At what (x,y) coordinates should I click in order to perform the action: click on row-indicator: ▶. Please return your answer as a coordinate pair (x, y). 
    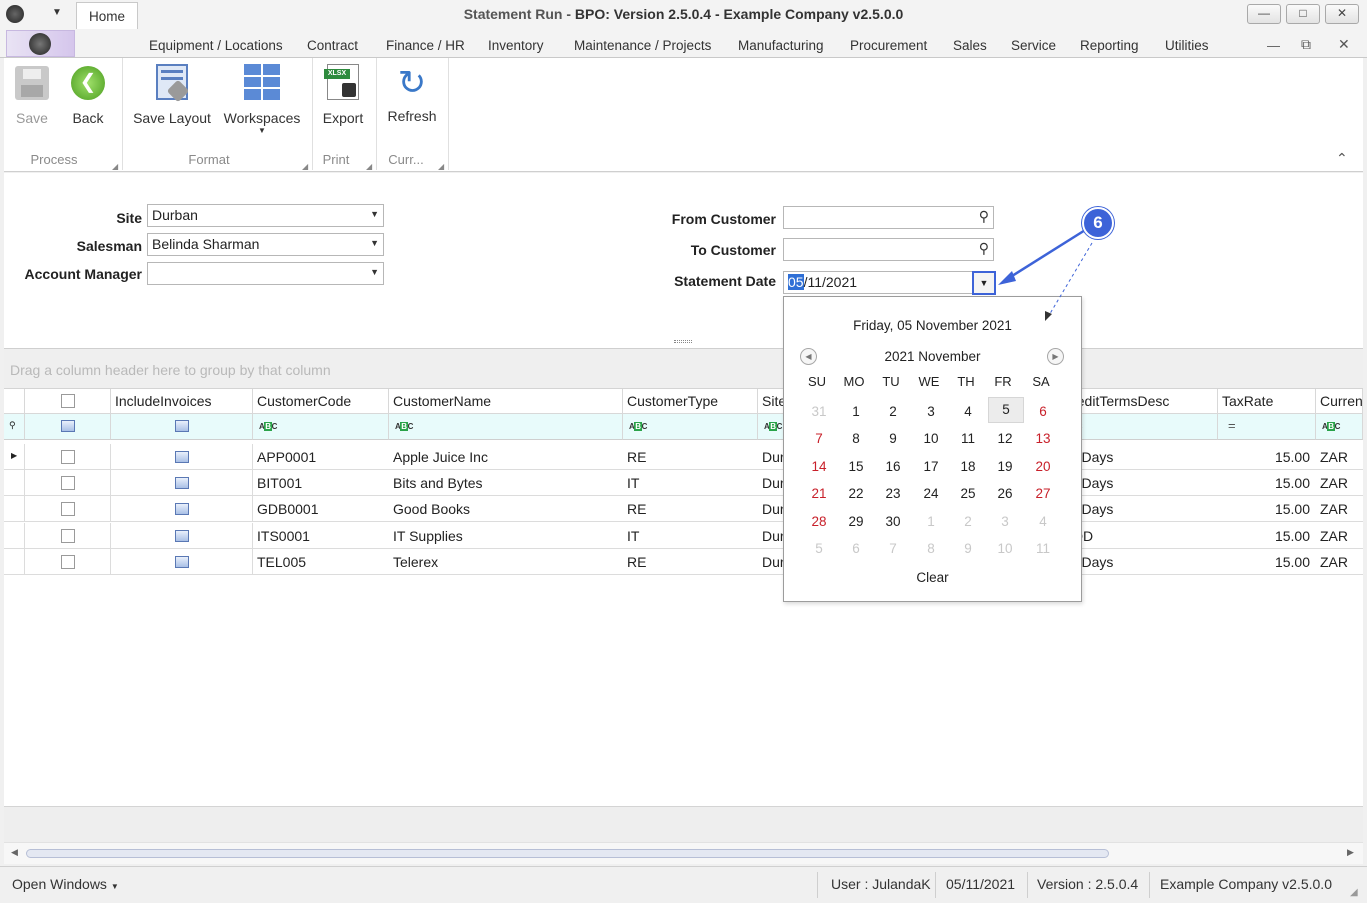
    Looking at the image, I should click on (14, 457).